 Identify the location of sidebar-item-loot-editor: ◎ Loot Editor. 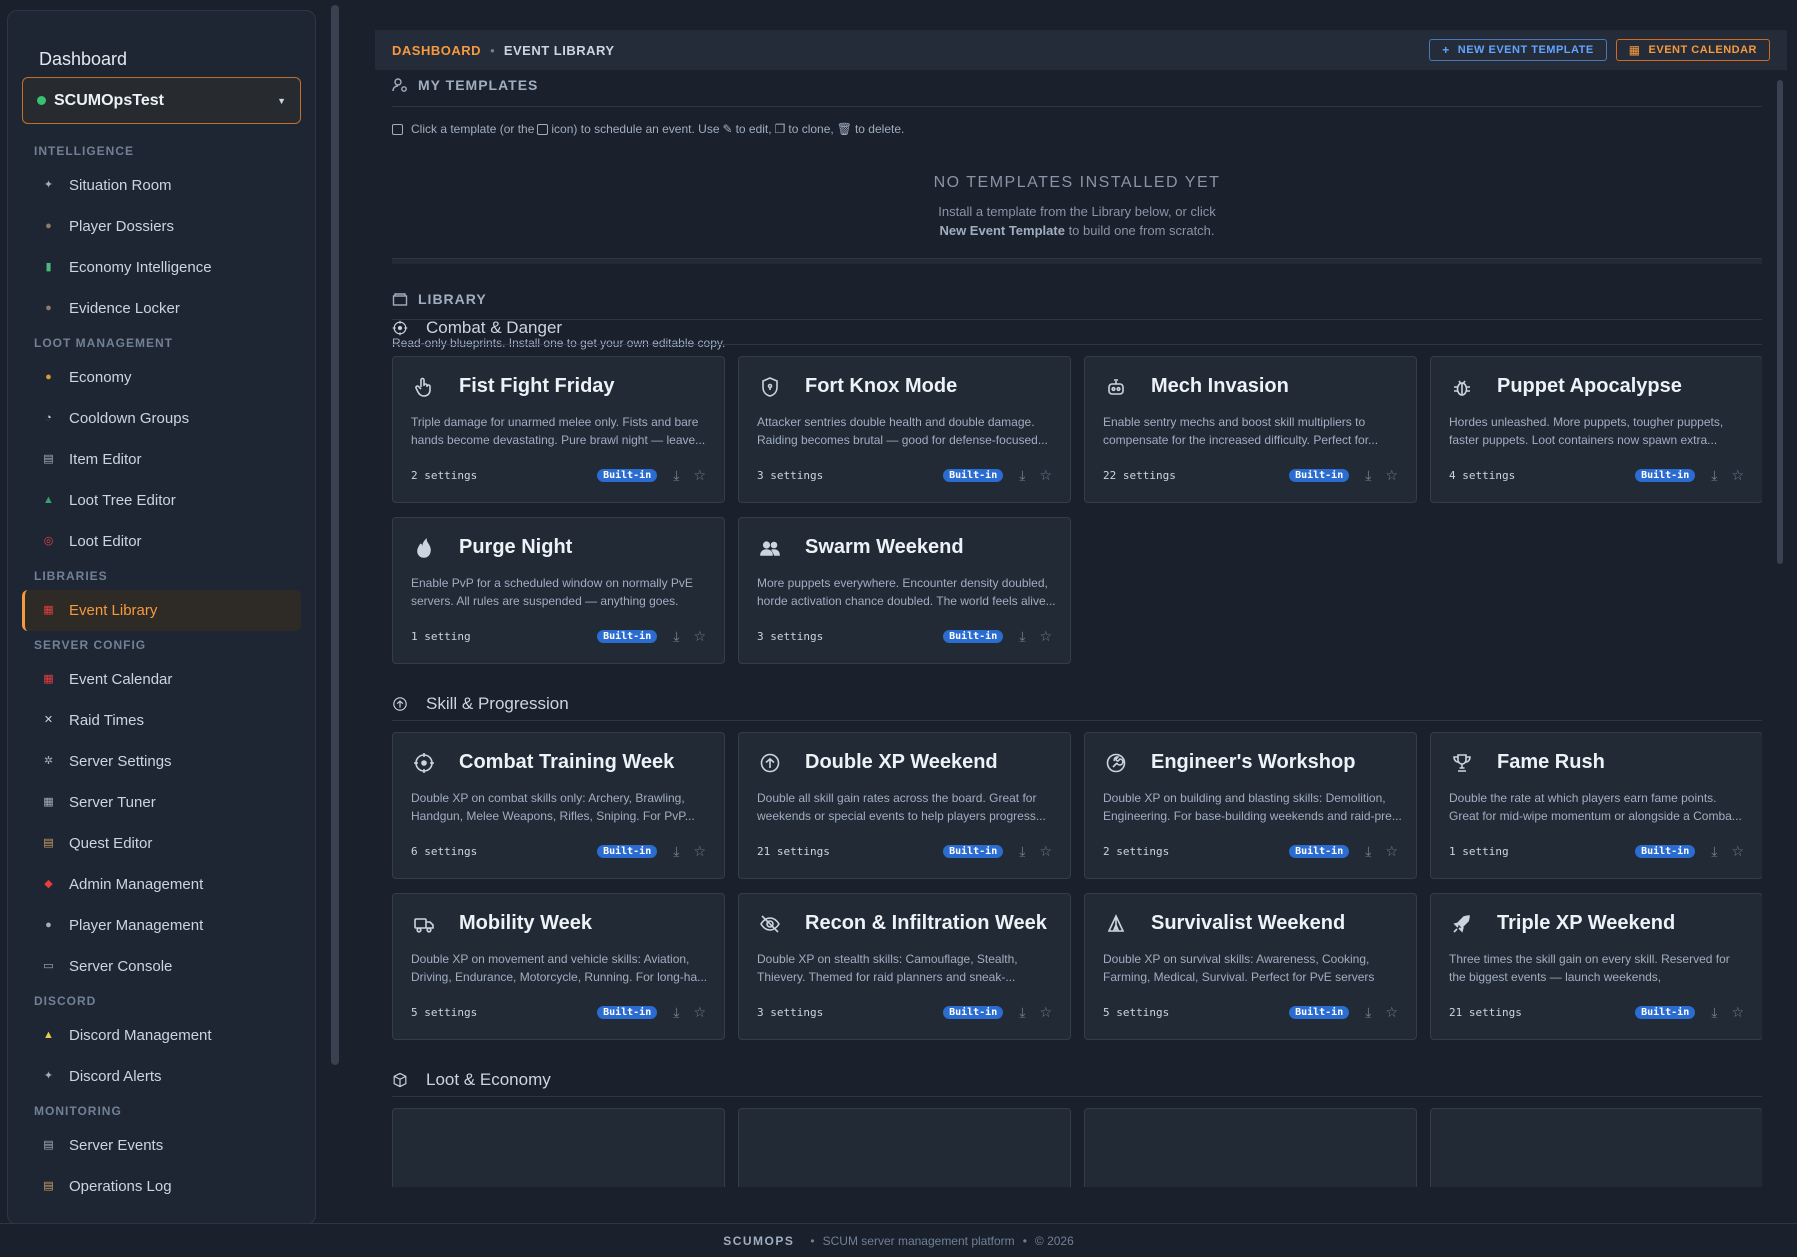
(161, 541).